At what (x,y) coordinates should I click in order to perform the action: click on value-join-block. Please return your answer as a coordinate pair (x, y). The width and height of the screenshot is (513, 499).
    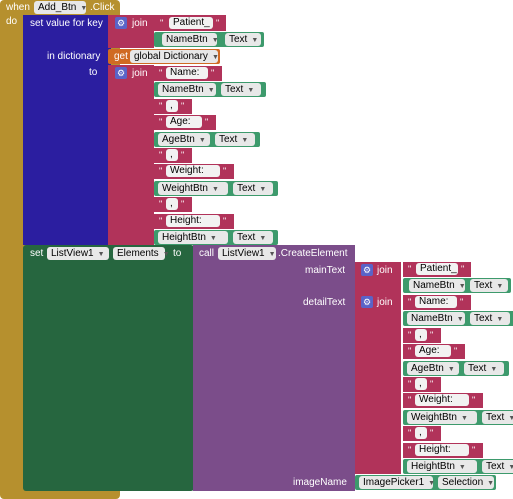
    Looking at the image, I should click on (131, 155).